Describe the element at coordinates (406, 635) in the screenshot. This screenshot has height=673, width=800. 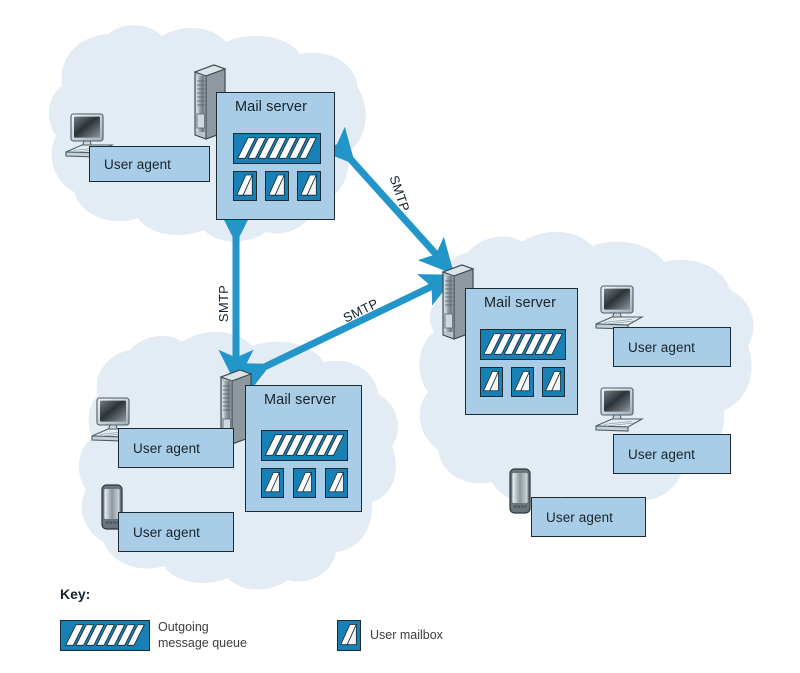
I see `legend-user-mailbox-label: User mailbox` at that location.